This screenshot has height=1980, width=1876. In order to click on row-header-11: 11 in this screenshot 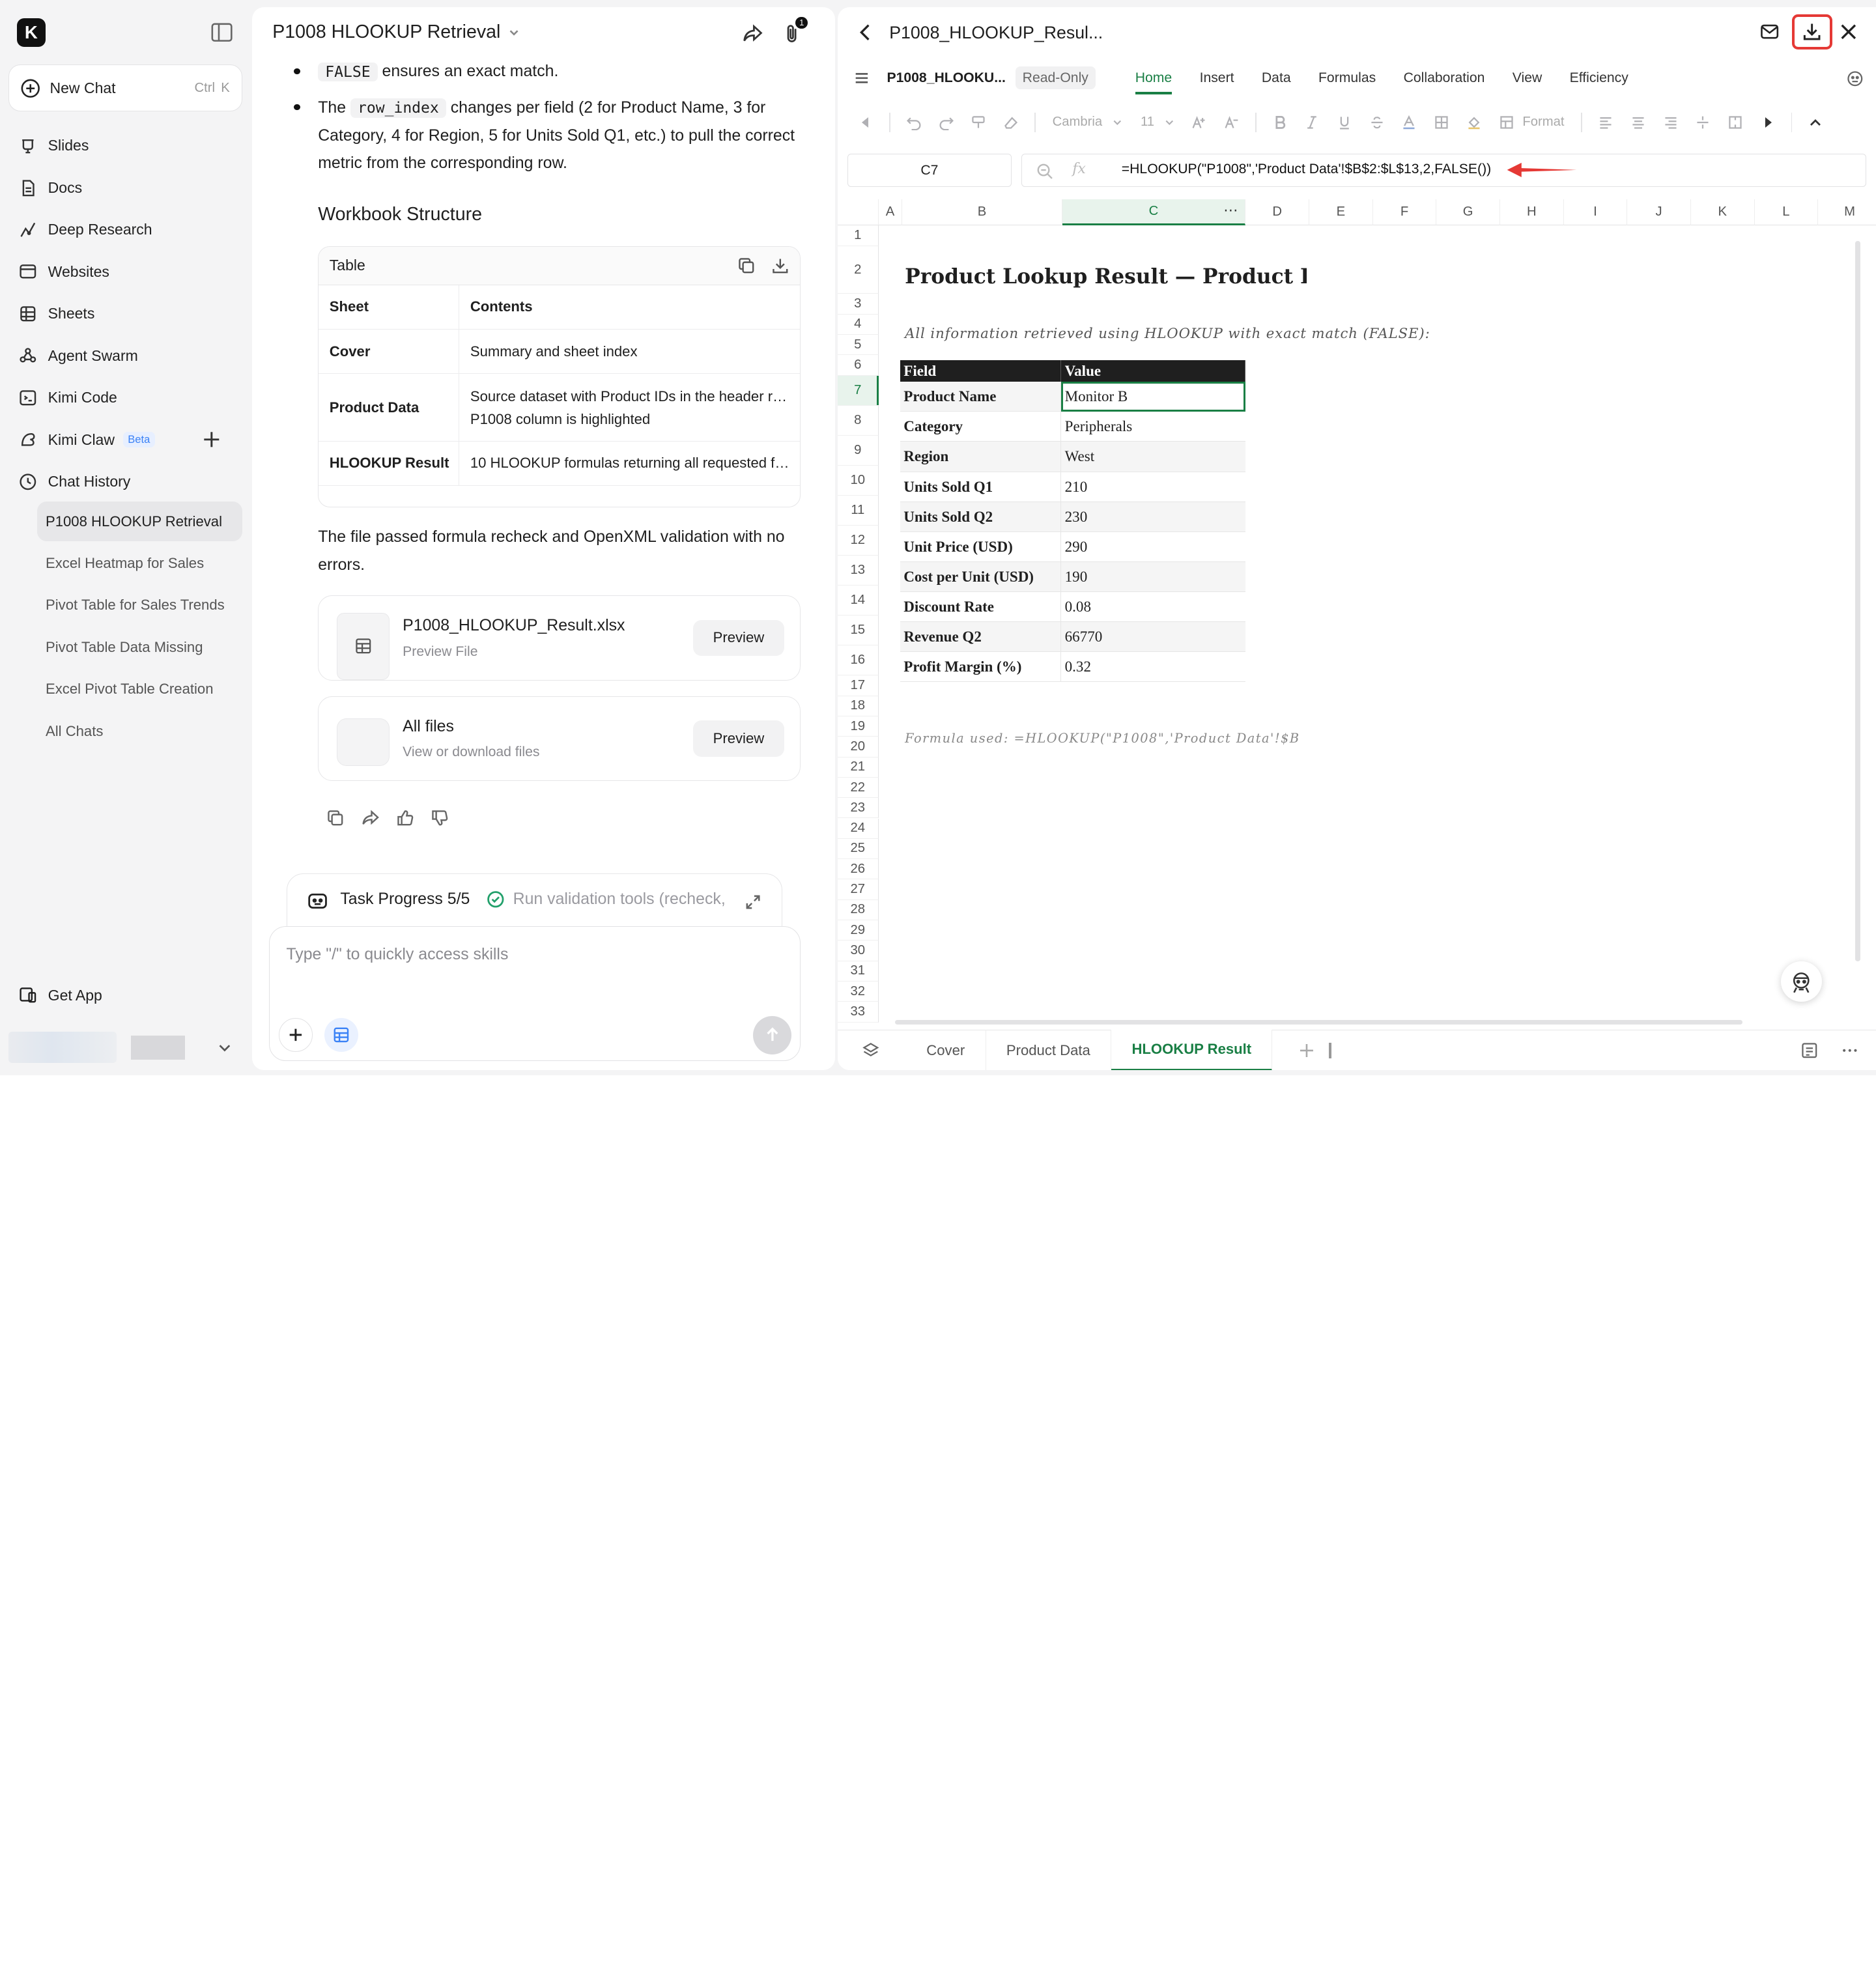, I will do `click(858, 510)`.